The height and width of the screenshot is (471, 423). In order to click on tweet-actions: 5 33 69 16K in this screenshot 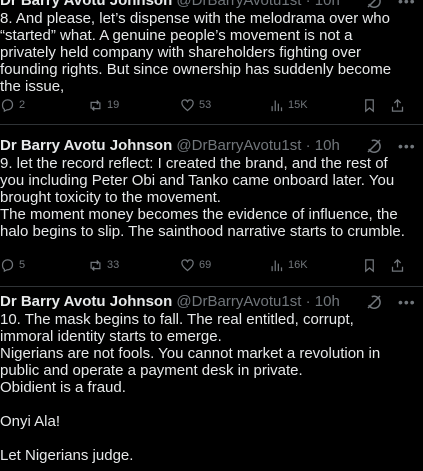, I will do `click(211, 265)`.